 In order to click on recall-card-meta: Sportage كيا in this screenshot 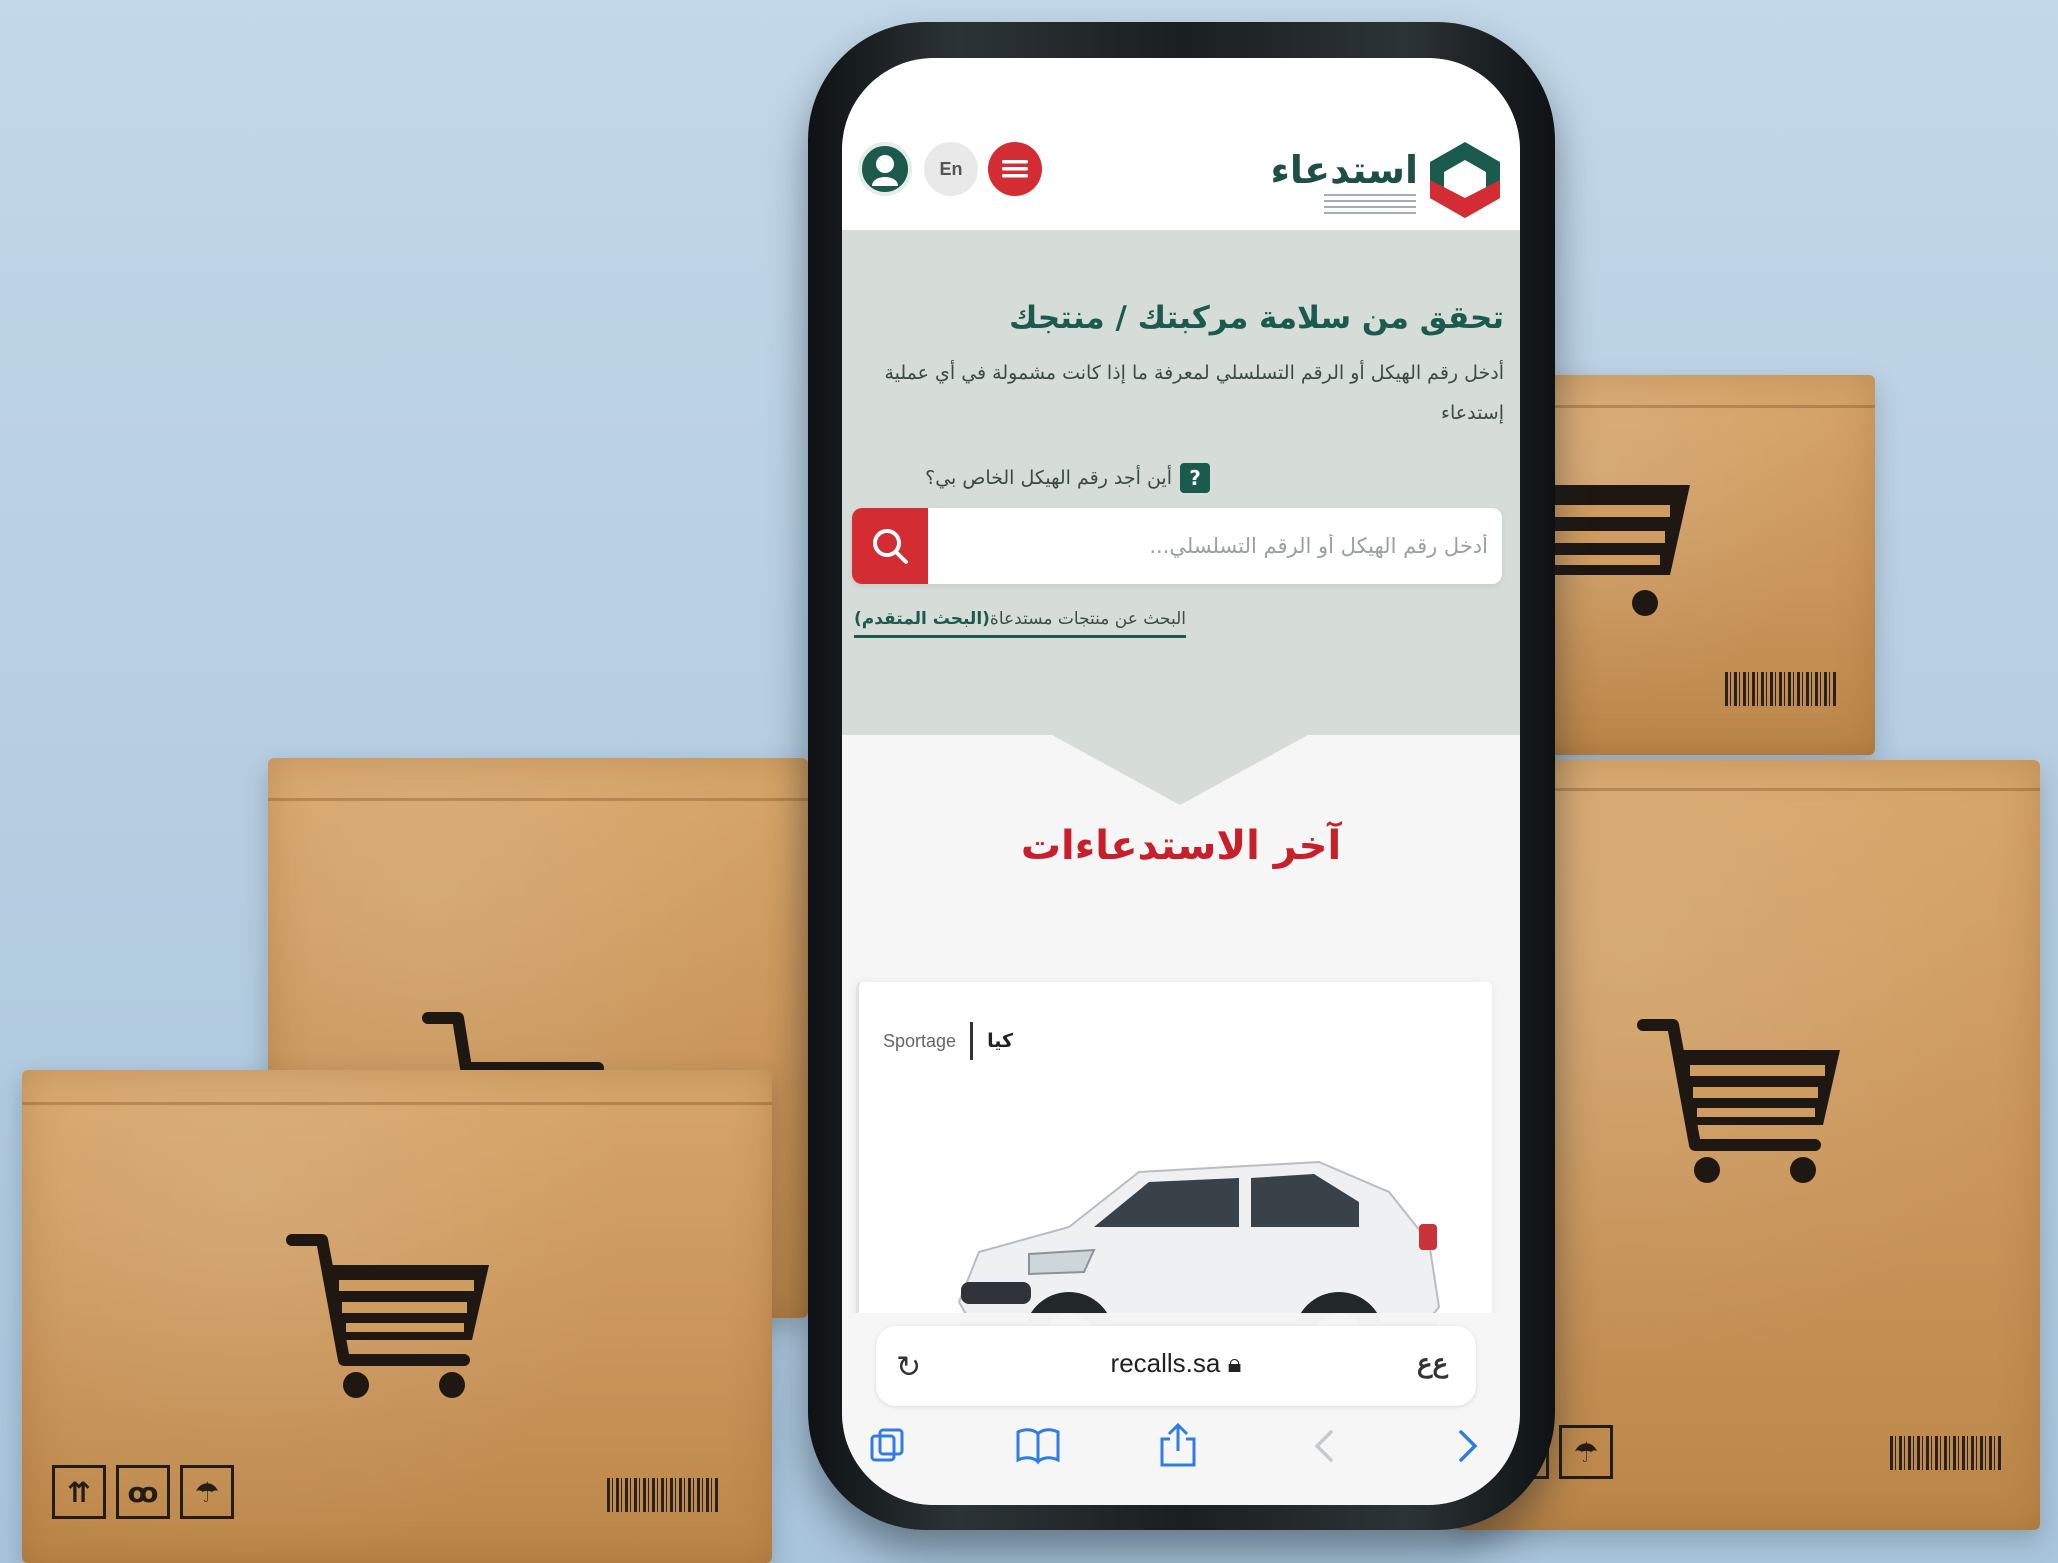, I will do `click(948, 1041)`.